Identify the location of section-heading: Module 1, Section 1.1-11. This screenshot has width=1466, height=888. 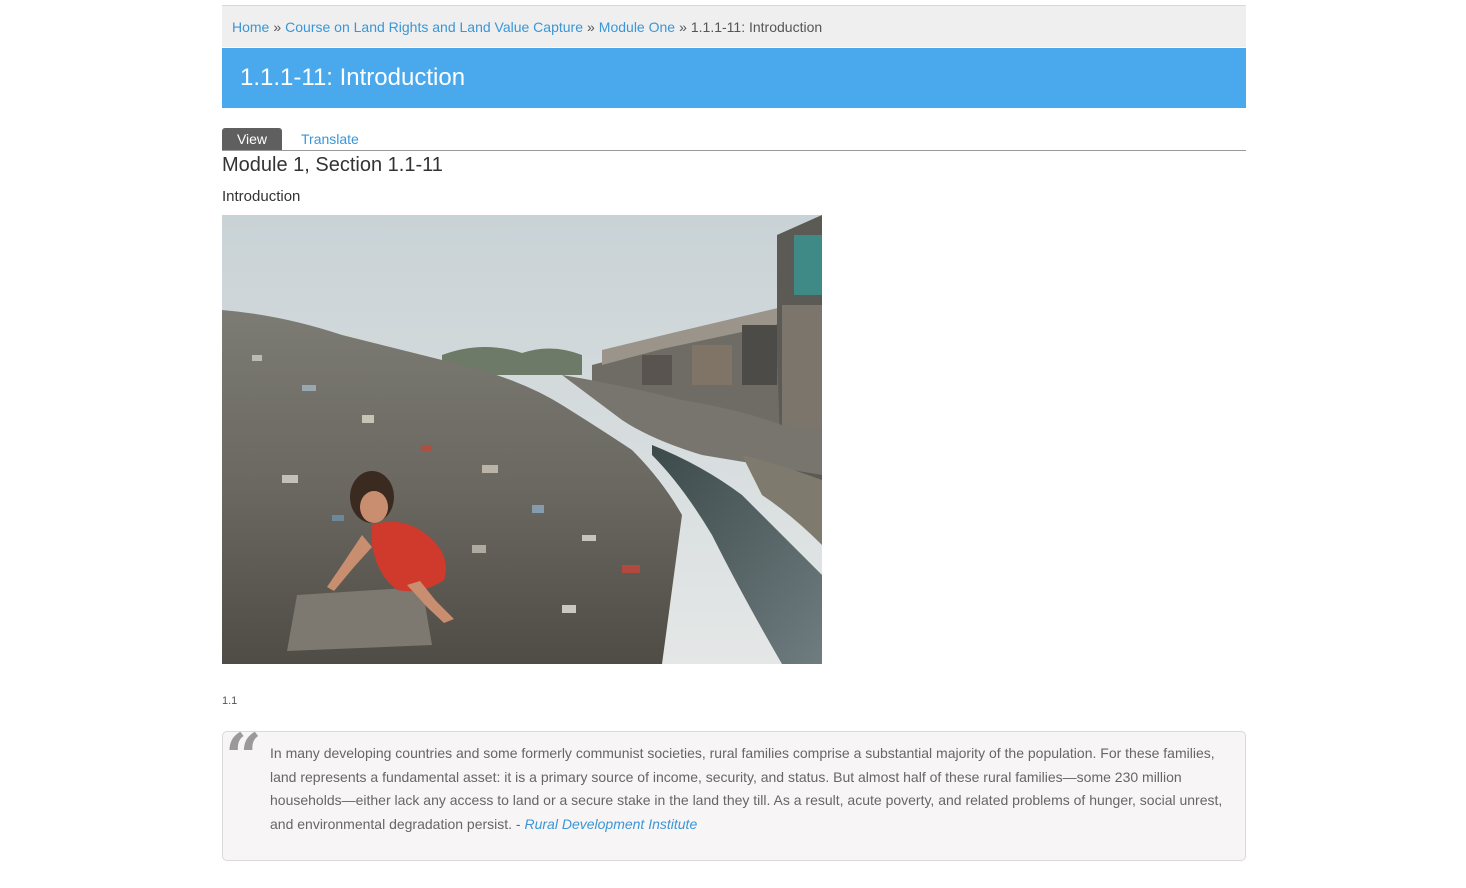
(332, 165).